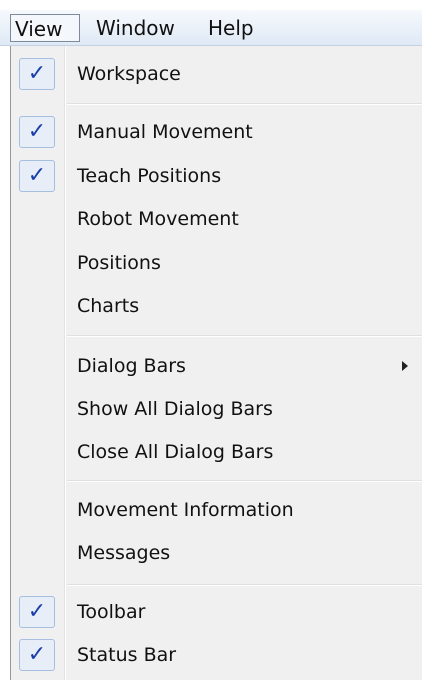 The height and width of the screenshot is (680, 422). Describe the element at coordinates (108, 306) in the screenshot. I see `menu-item-label: Charts` at that location.